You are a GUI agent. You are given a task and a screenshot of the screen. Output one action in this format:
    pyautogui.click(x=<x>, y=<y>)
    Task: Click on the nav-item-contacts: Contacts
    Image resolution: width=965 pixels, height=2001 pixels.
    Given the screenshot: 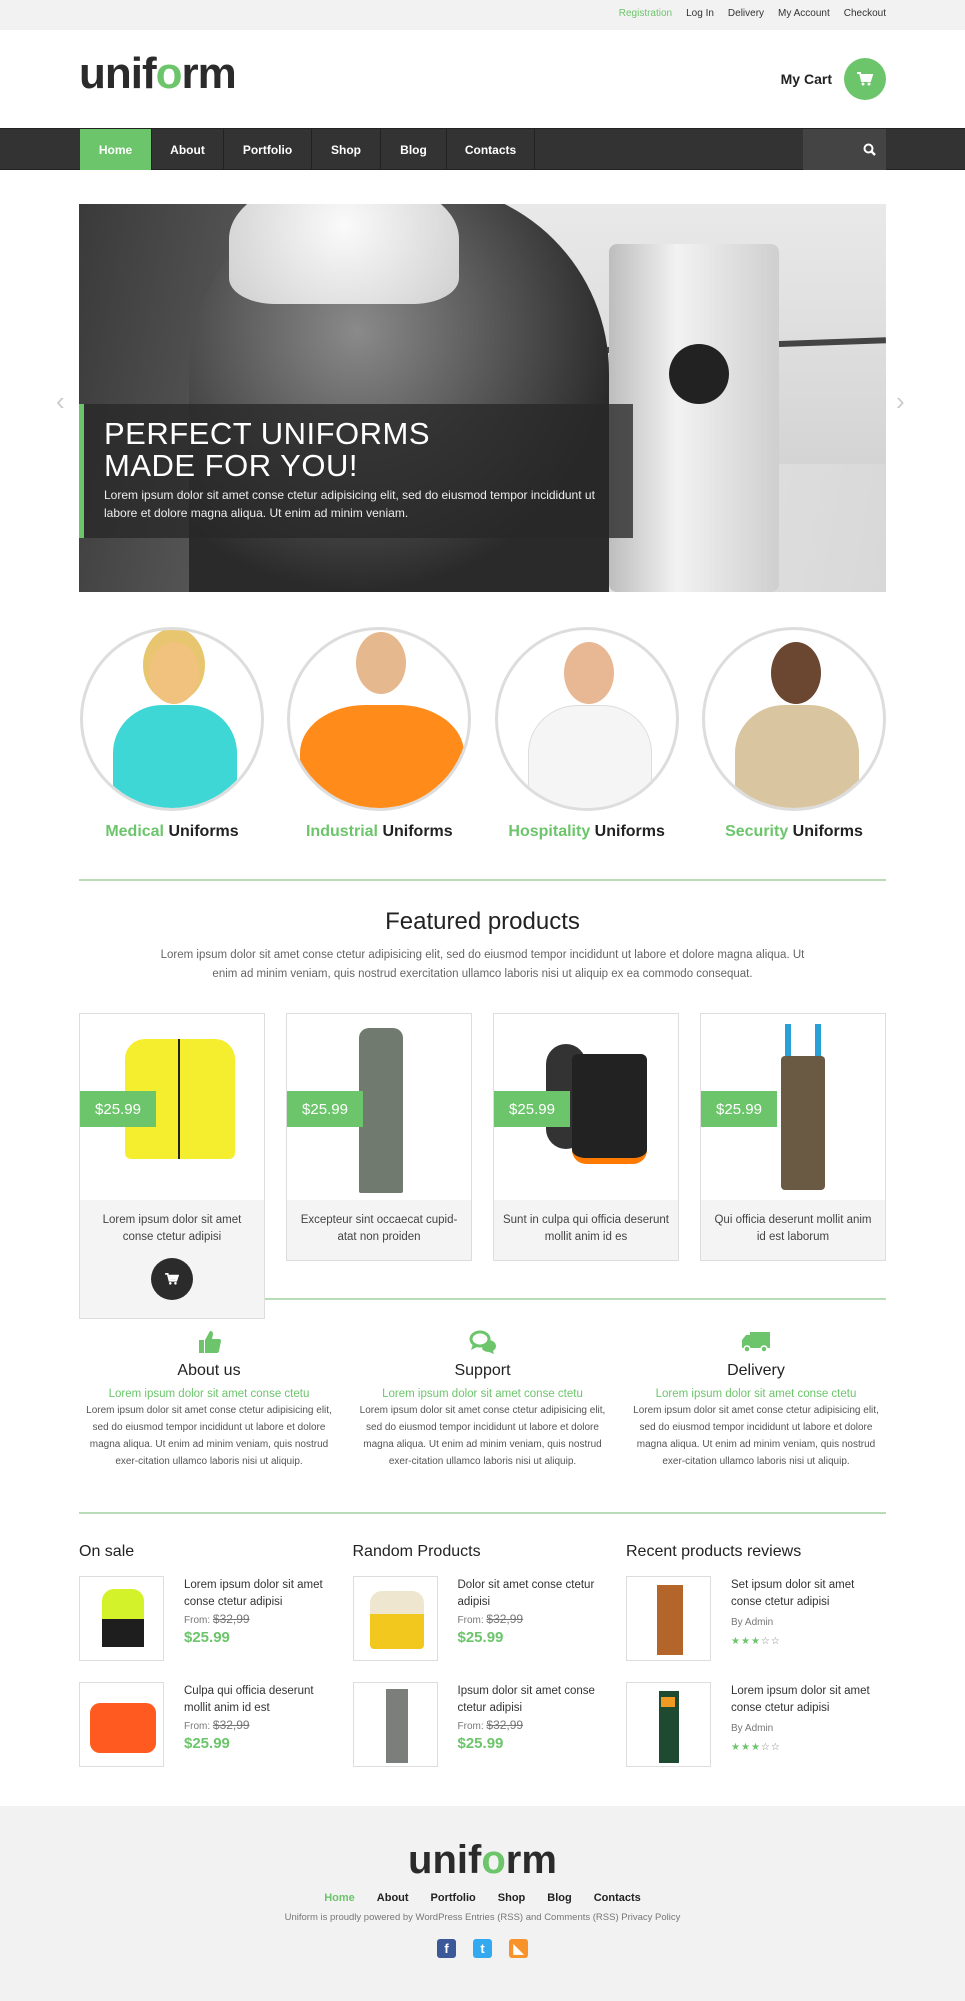 What is the action you would take?
    pyautogui.click(x=491, y=149)
    